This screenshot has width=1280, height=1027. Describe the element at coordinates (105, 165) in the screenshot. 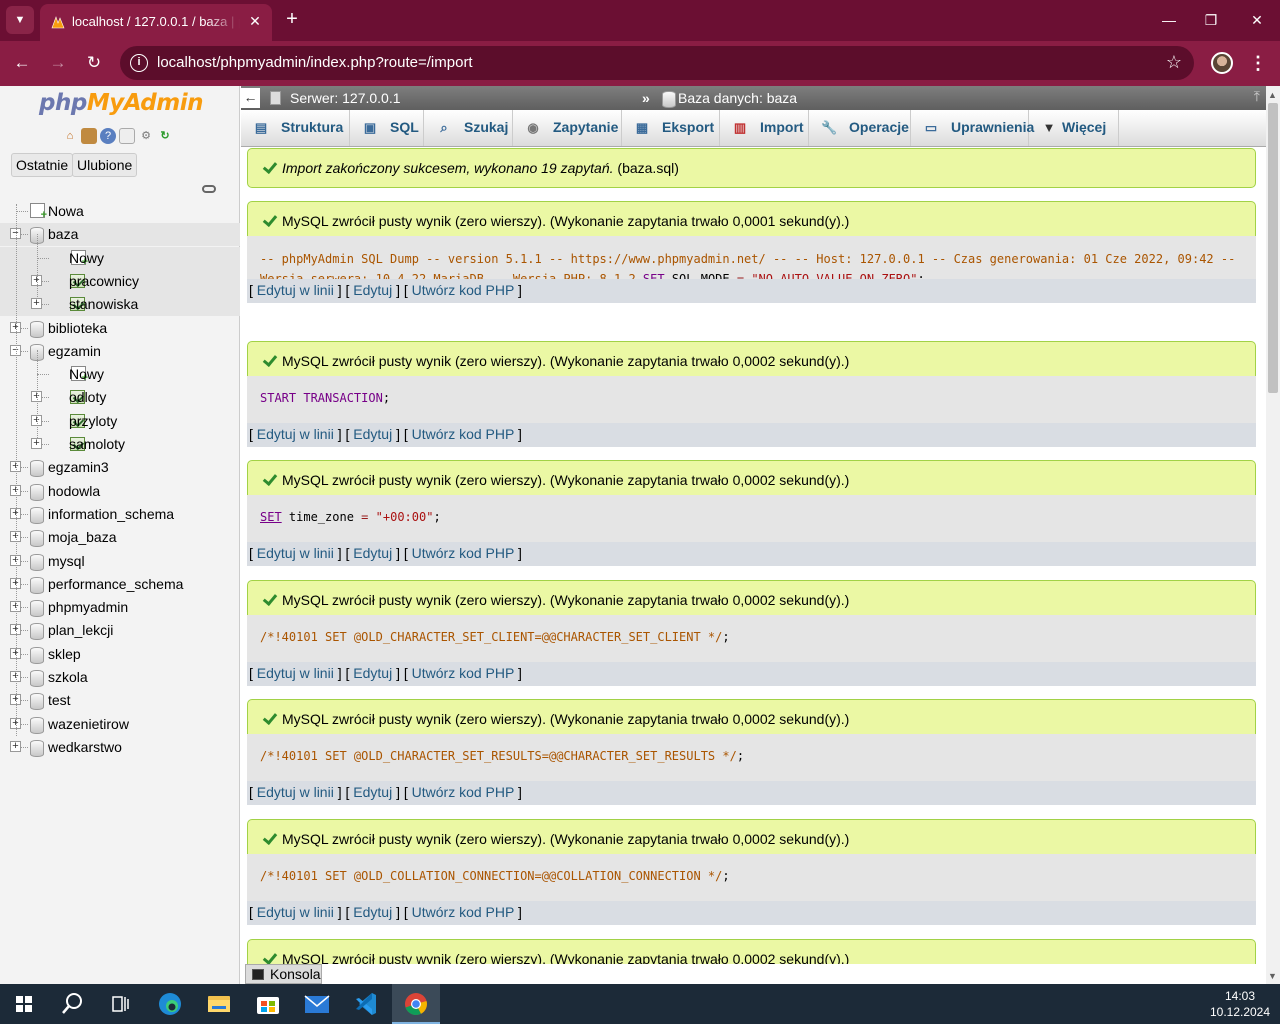

I see `favorites-tab: Ulubione` at that location.